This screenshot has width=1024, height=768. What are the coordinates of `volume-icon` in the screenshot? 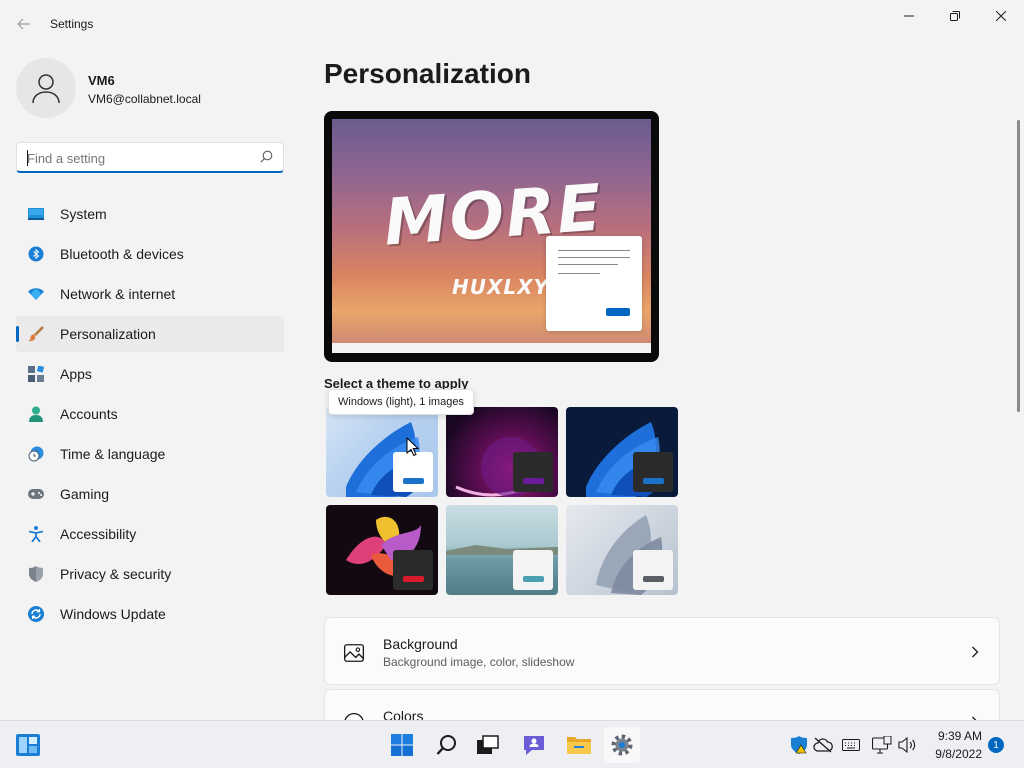 It's located at (907, 745).